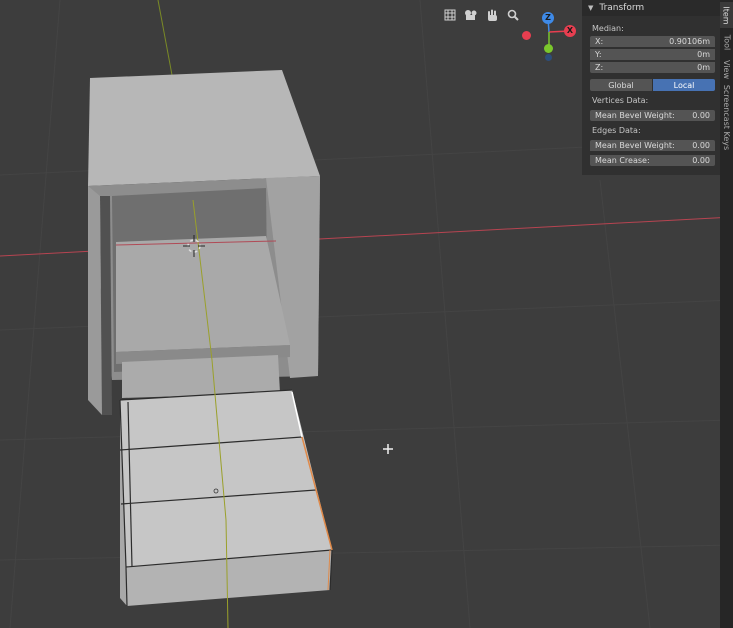 The image size is (733, 628). I want to click on global-toggle-label: Global, so click(621, 85).